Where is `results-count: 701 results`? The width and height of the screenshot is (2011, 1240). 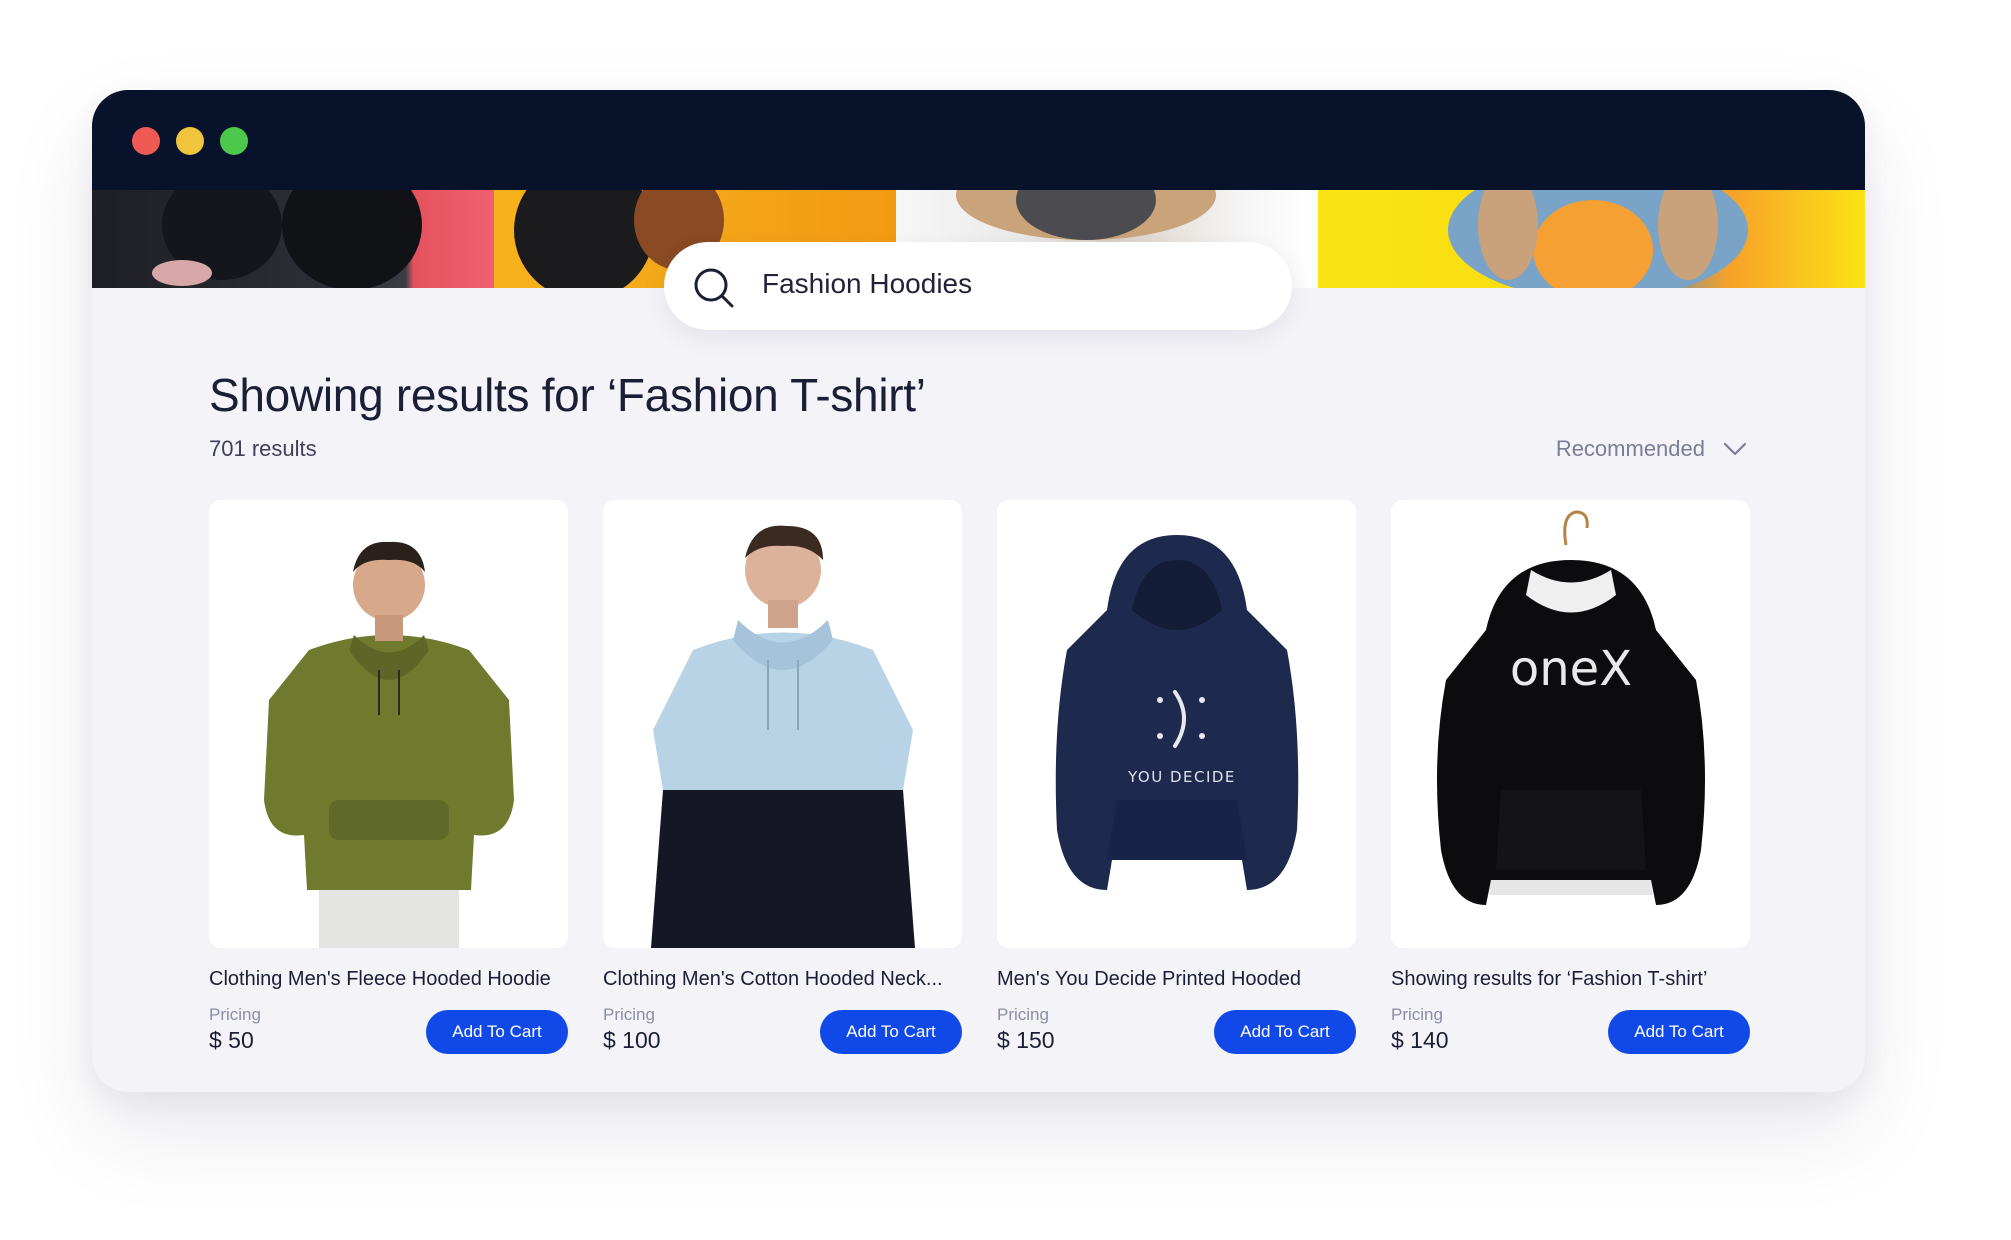 results-count: 701 results is located at coordinates (263, 448).